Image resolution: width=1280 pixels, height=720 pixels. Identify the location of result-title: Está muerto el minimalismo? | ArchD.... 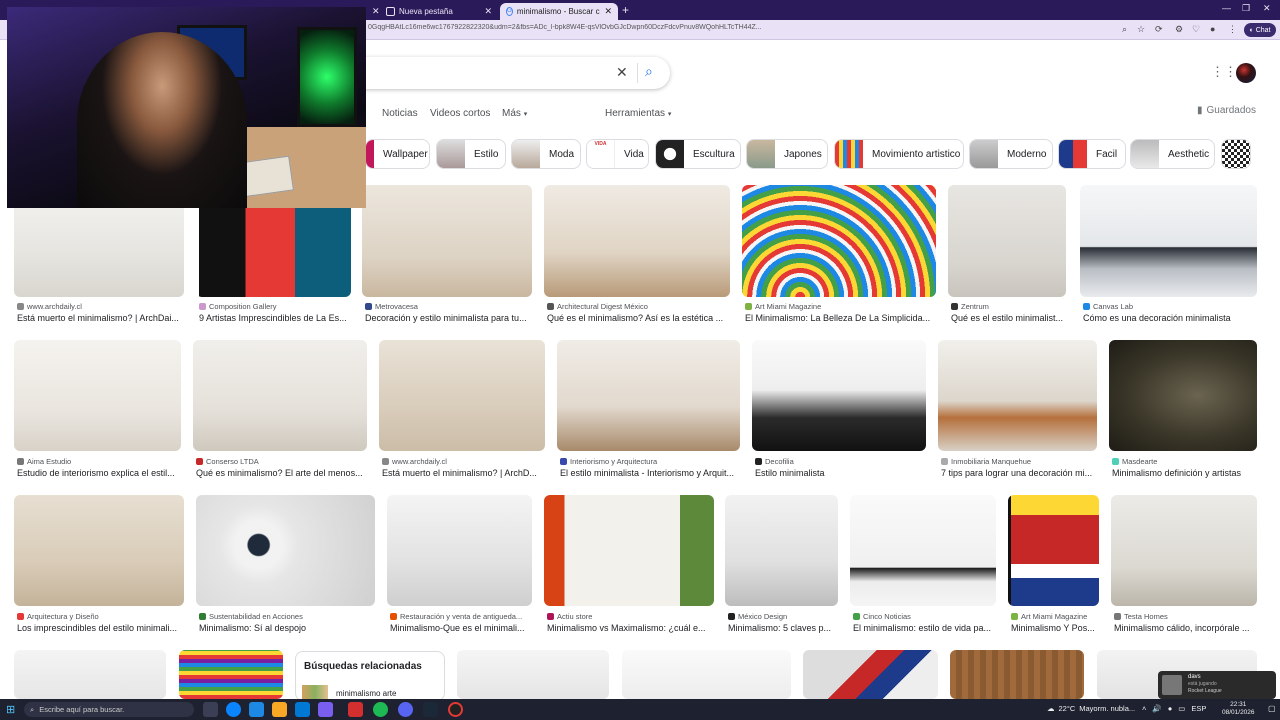
(464, 473).